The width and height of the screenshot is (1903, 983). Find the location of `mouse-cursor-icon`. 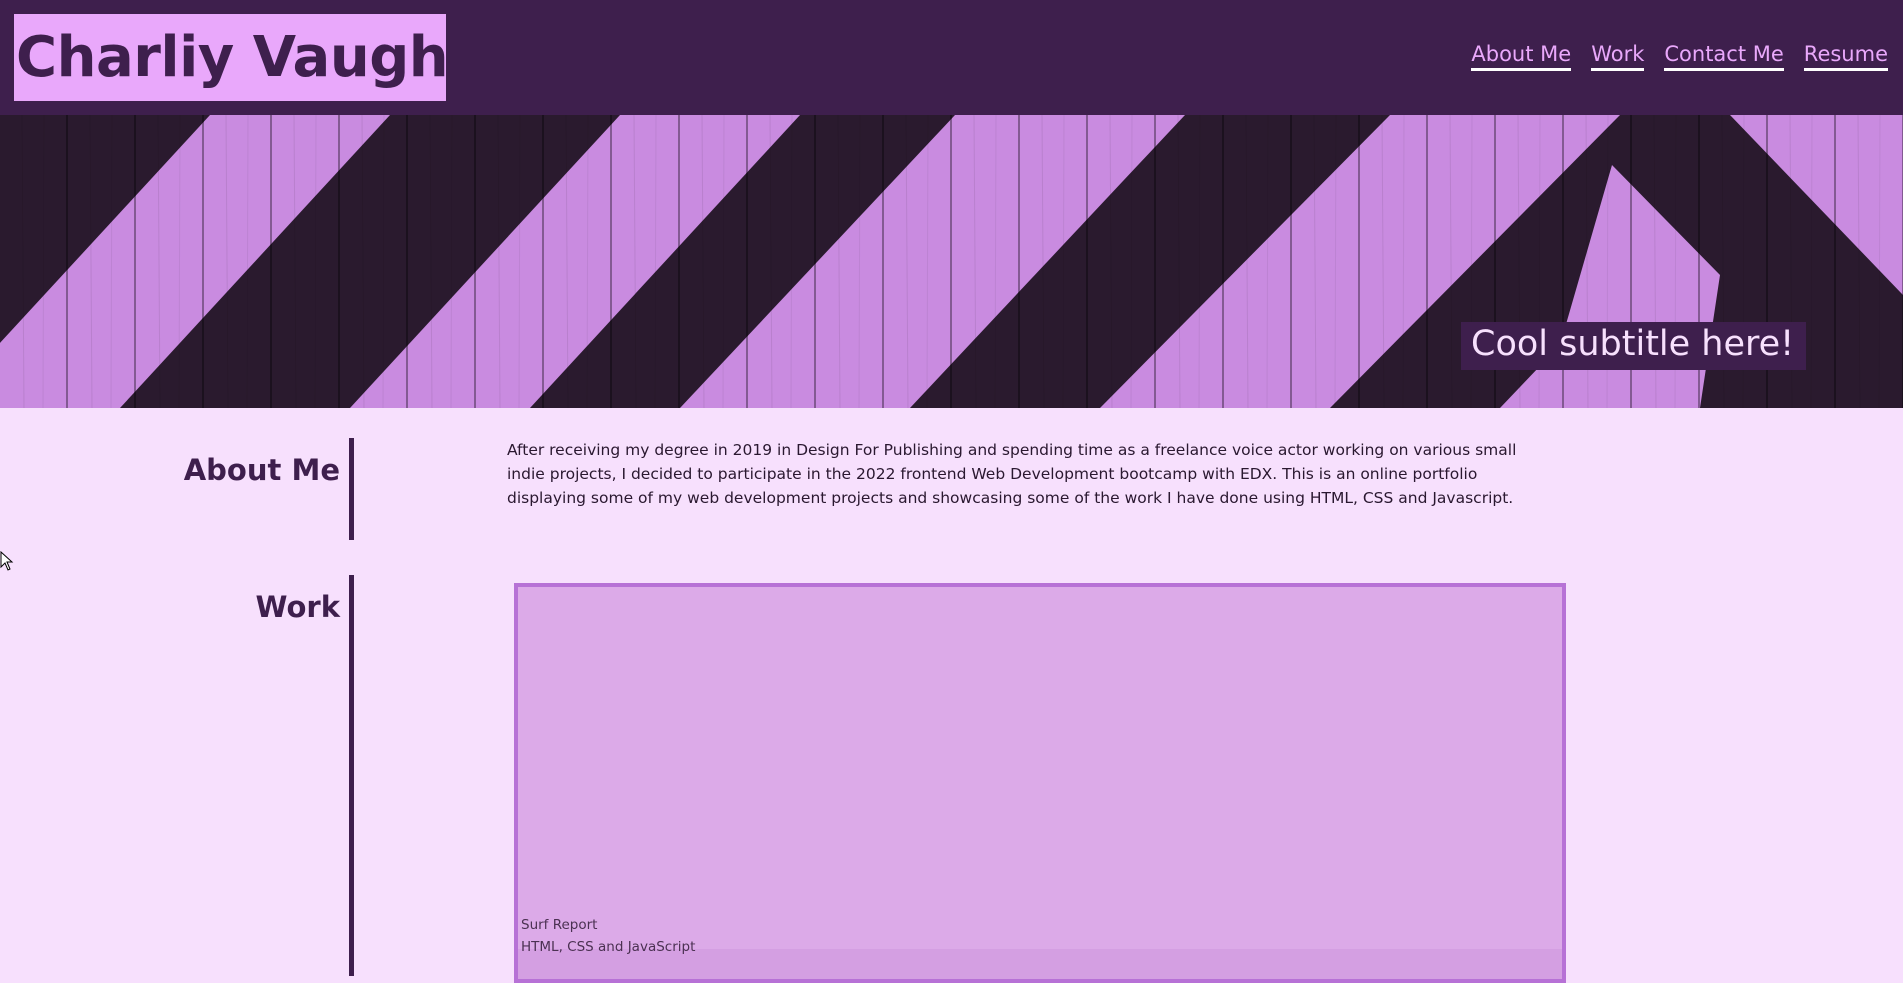

mouse-cursor-icon is located at coordinates (7, 561).